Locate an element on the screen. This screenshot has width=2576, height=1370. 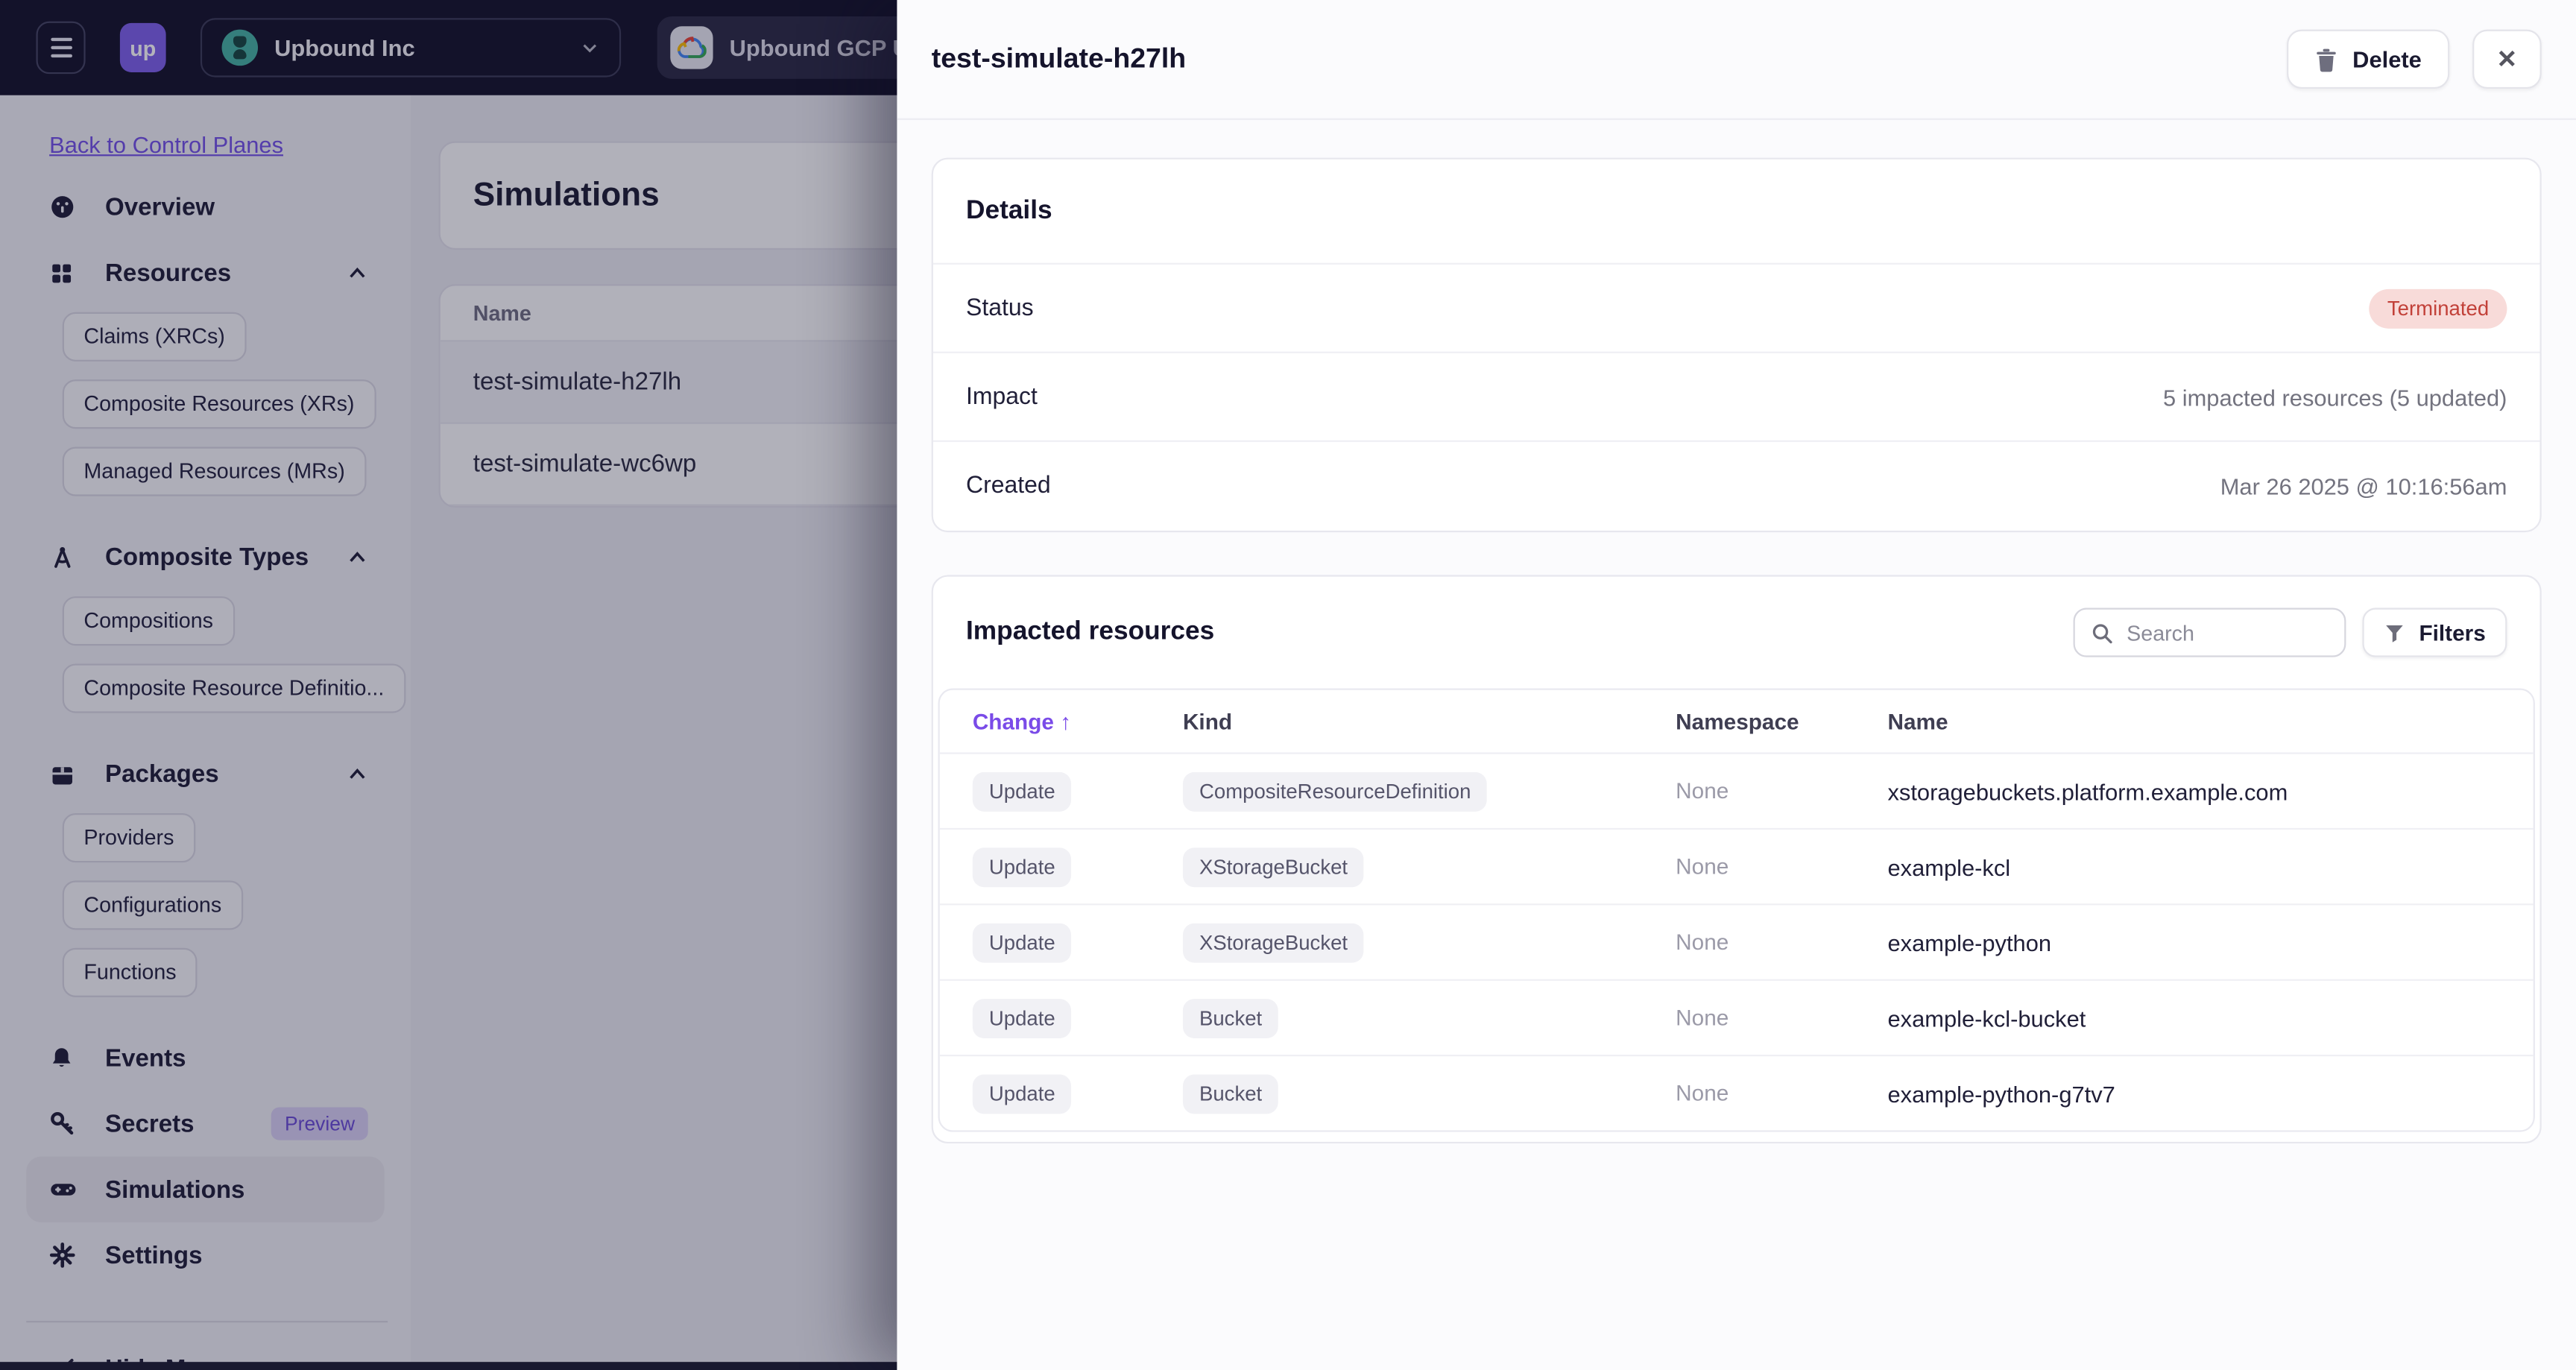
table-header-row: Change ↑ Kind Namespace Name is located at coordinates (1737, 721).